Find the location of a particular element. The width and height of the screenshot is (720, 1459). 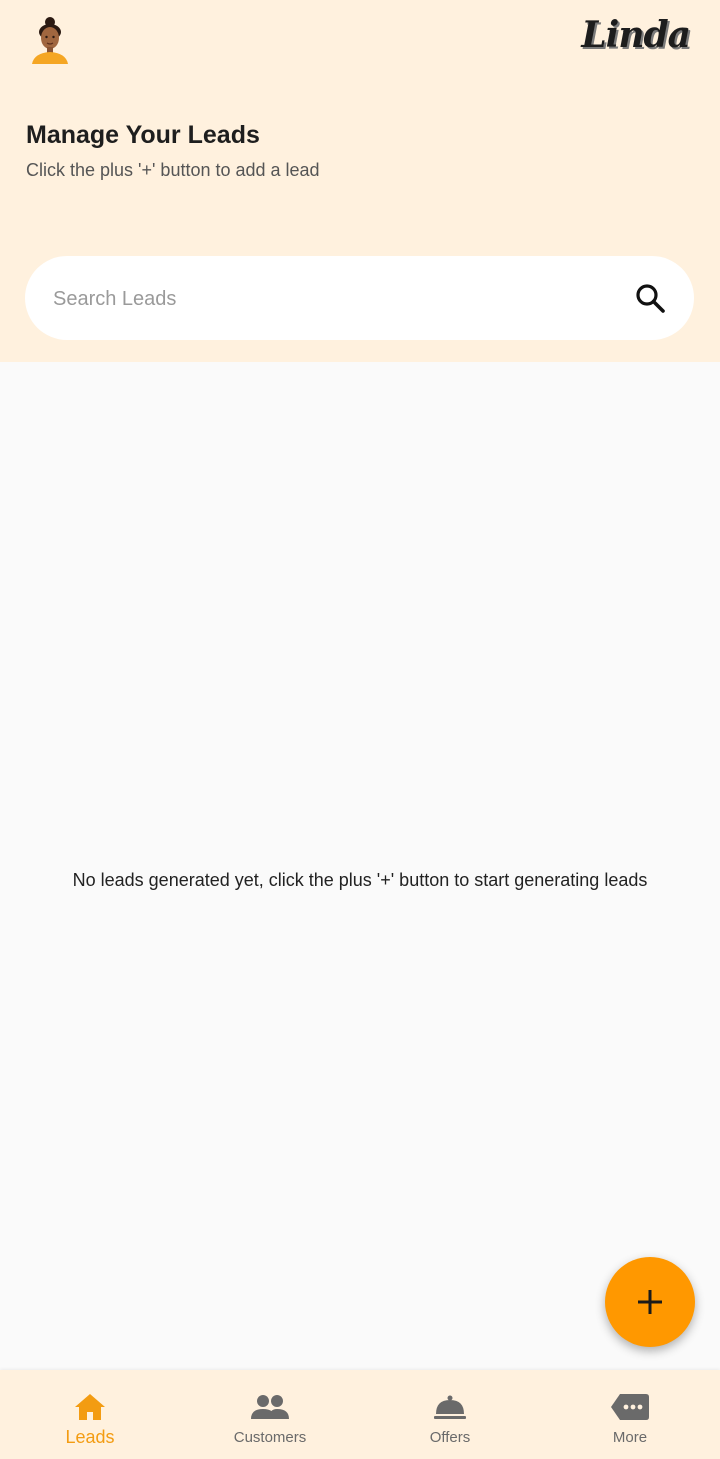

nav-item-more: More is located at coordinates (630, 1414).